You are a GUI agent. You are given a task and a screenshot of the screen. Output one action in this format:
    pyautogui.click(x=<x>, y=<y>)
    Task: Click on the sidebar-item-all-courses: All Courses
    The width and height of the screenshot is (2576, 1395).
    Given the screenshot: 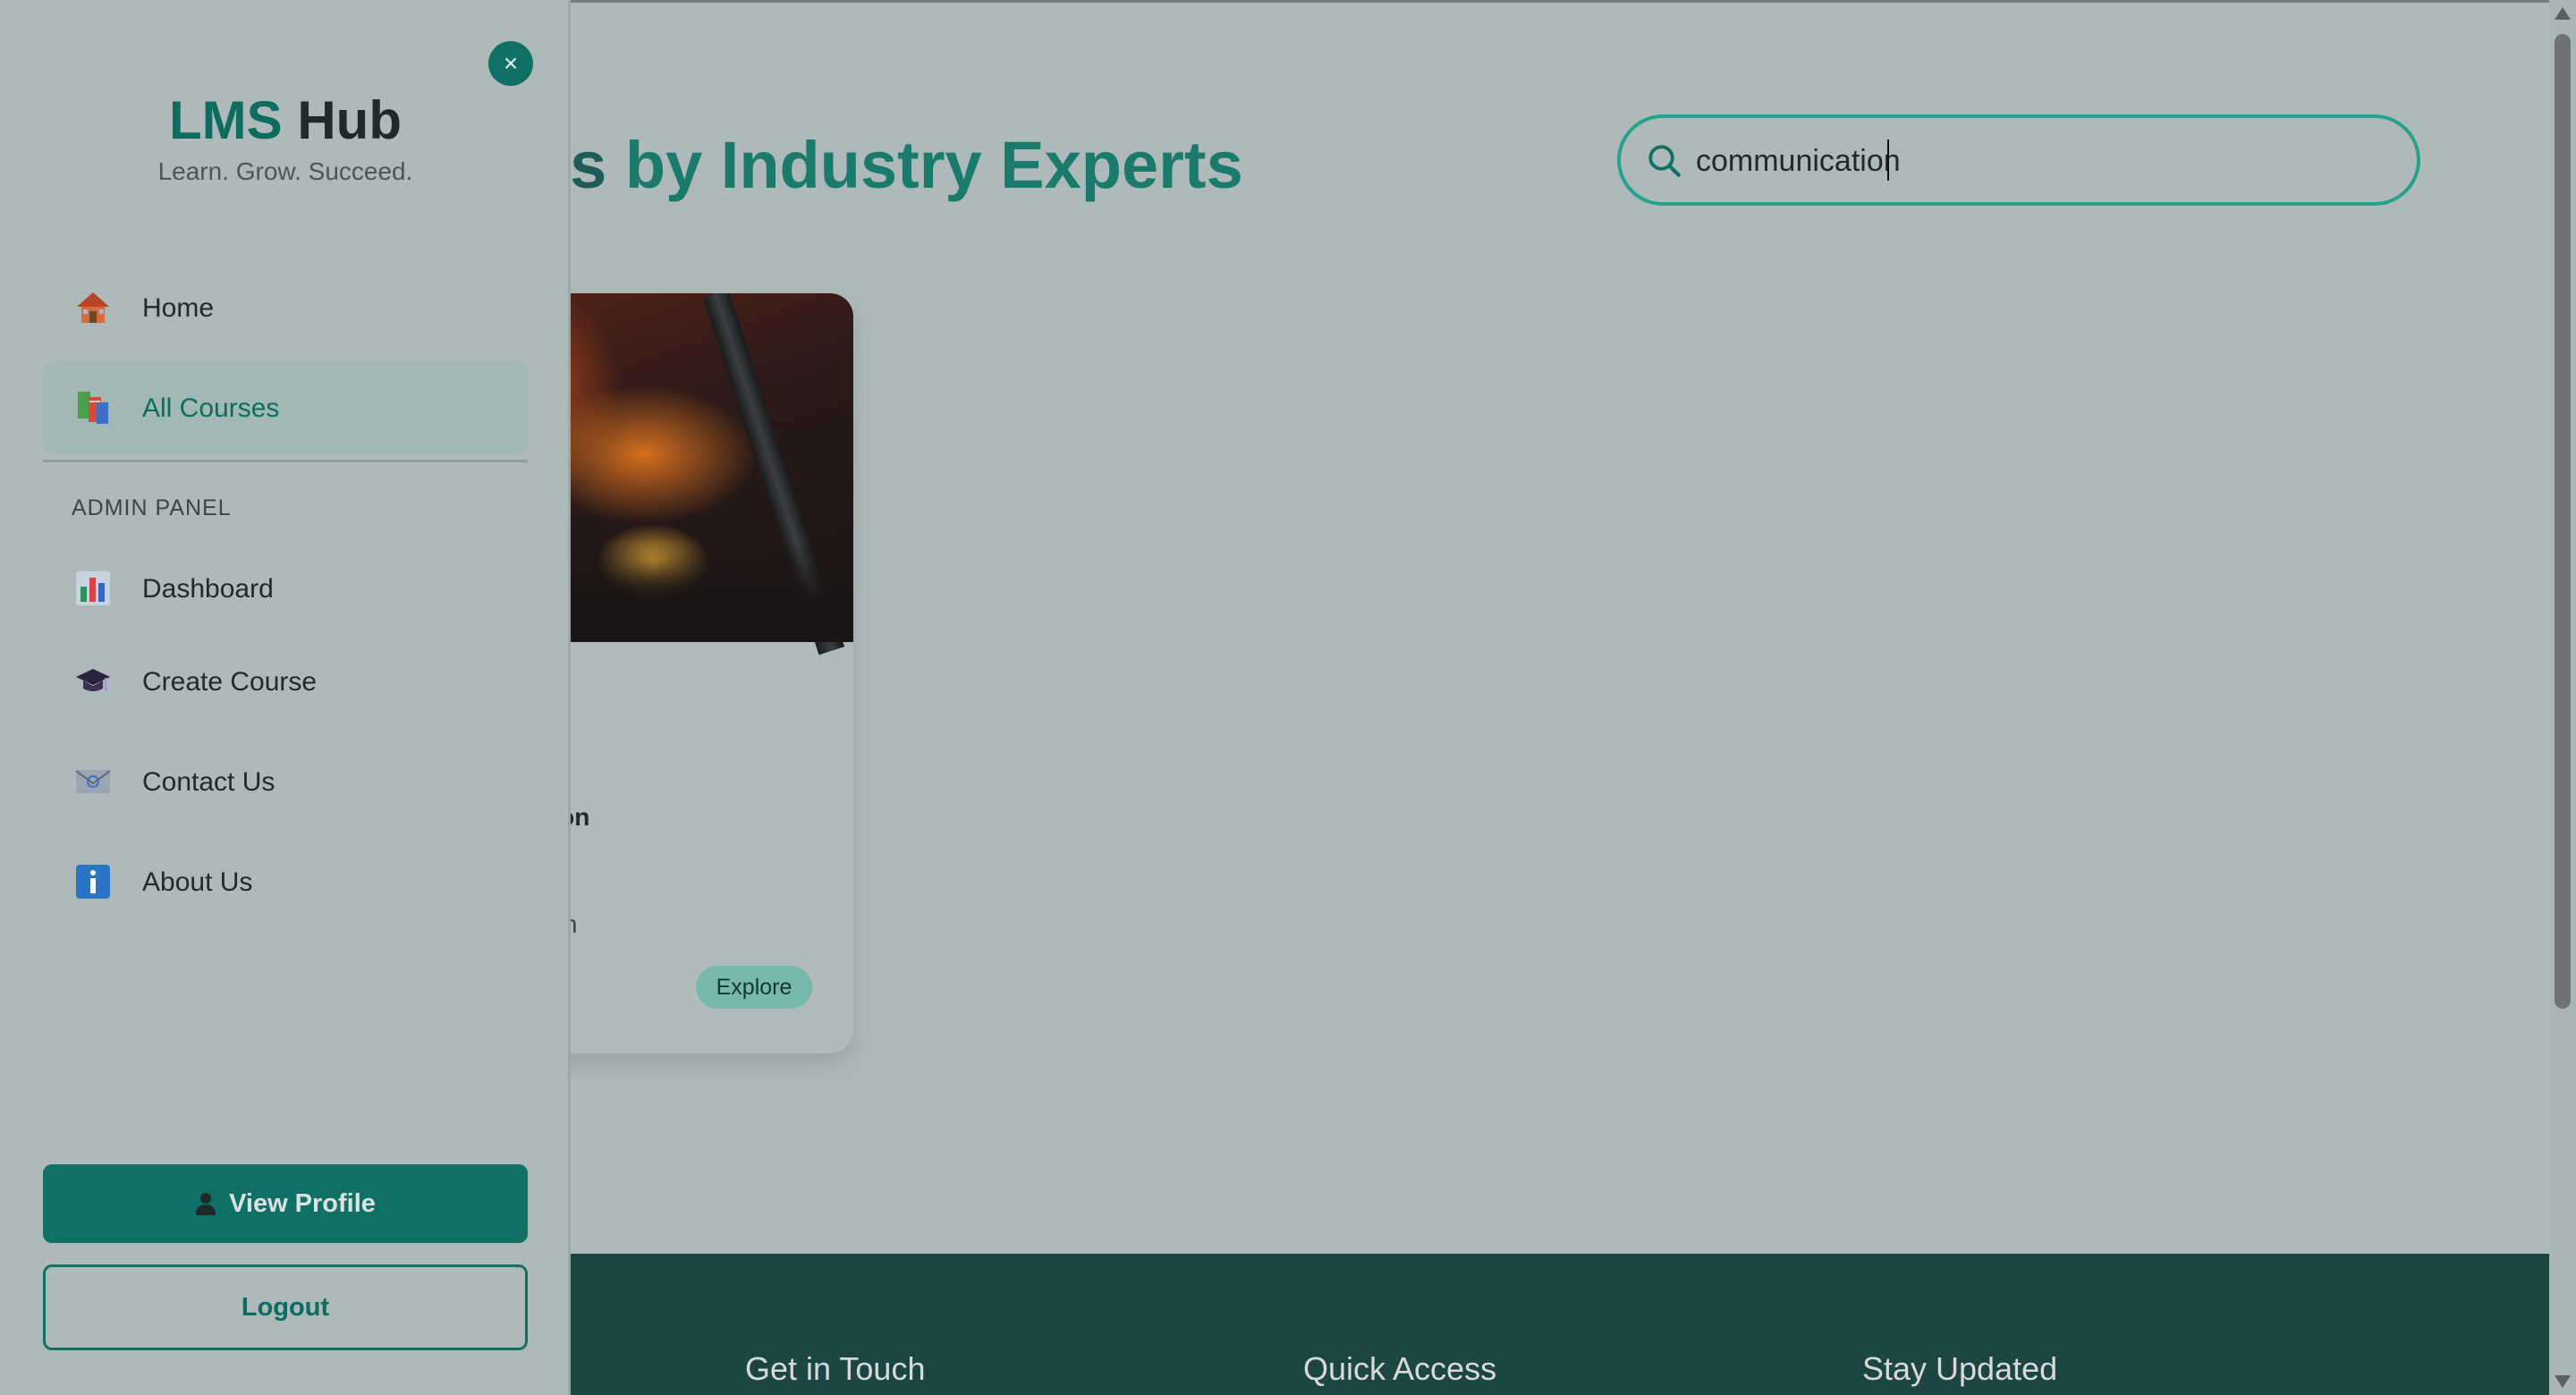 What is the action you would take?
    pyautogui.click(x=285, y=407)
    